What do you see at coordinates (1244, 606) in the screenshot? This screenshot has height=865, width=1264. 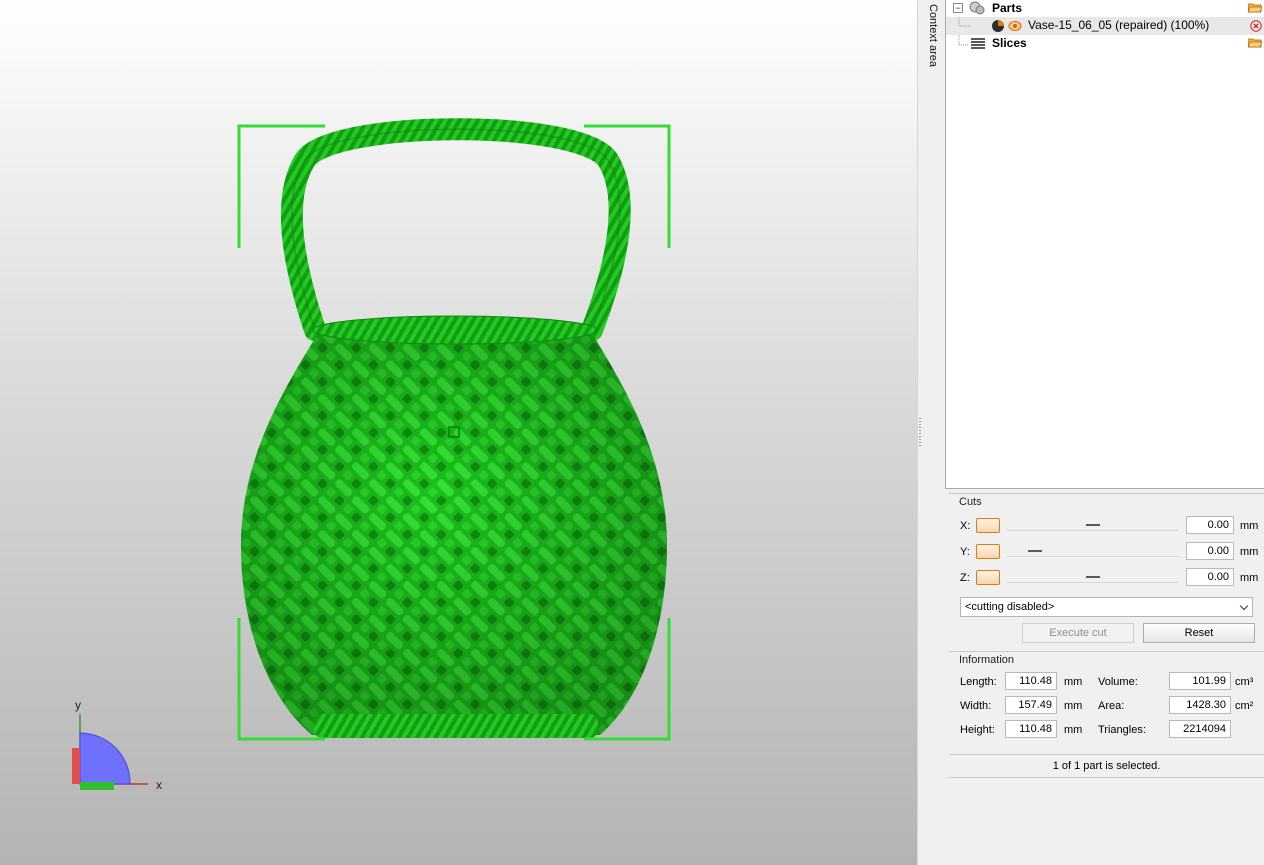 I see `chevron-down-icon` at bounding box center [1244, 606].